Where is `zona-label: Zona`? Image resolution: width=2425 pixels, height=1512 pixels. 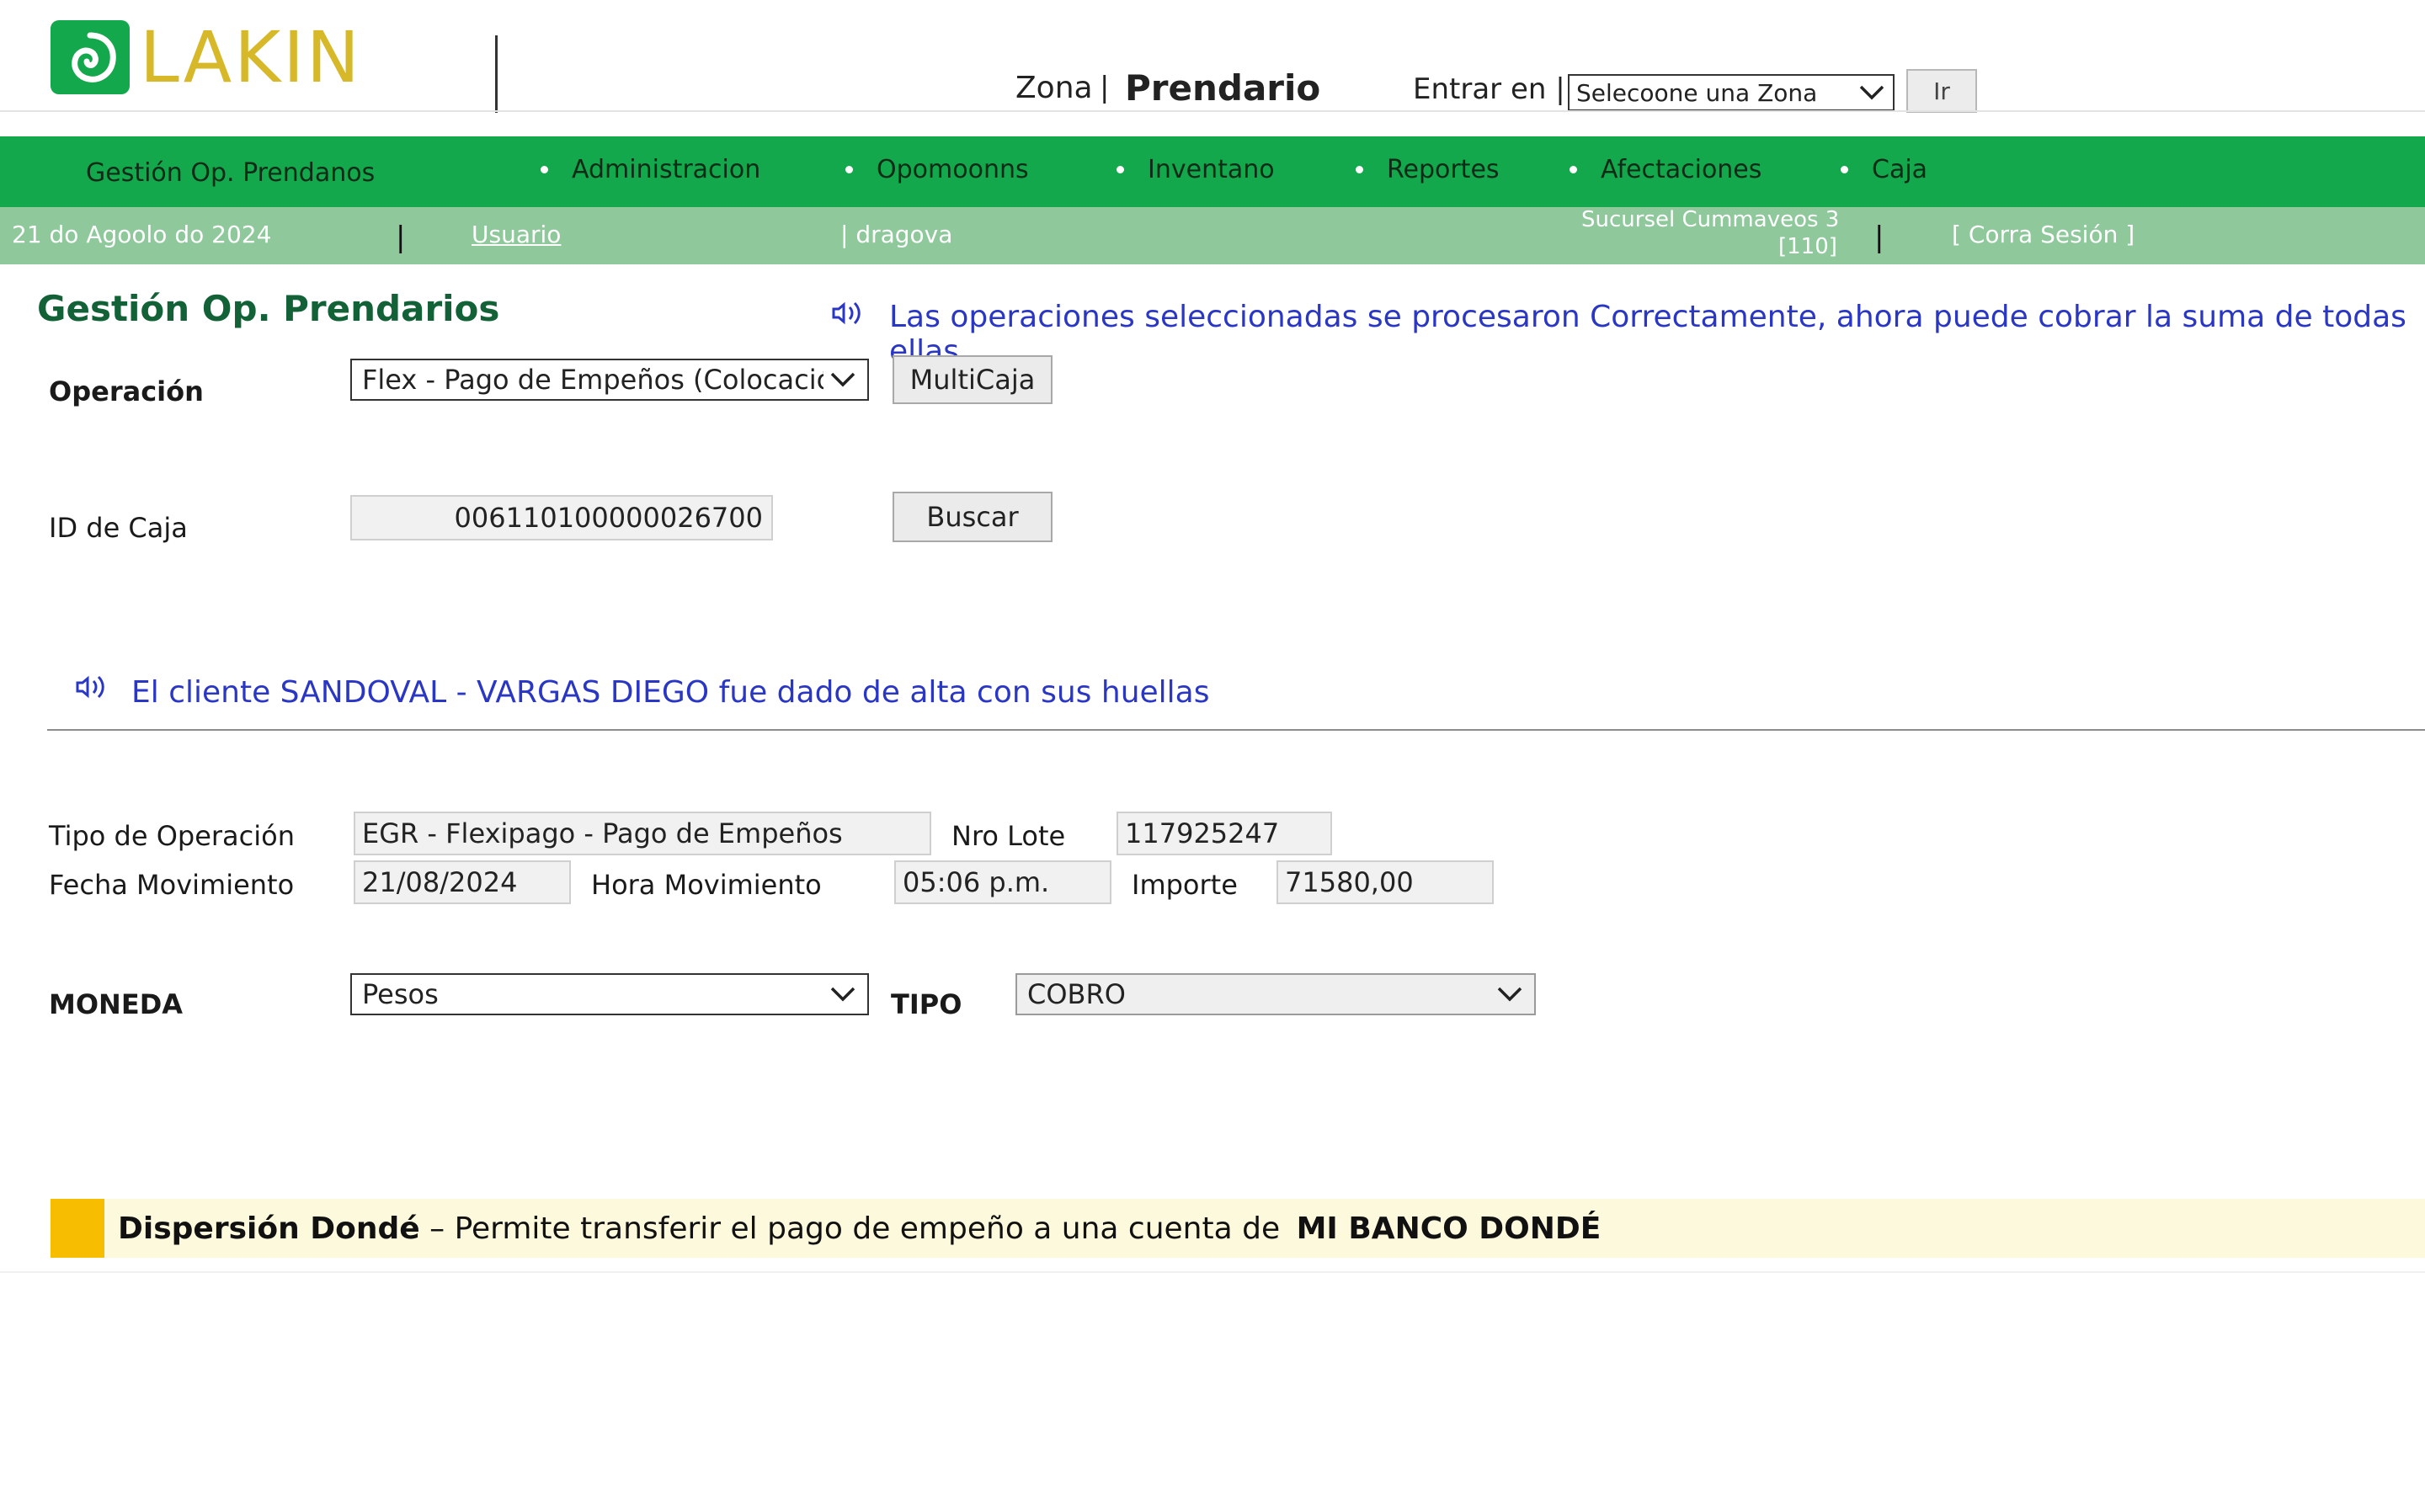
zona-label: Zona is located at coordinates (1054, 88).